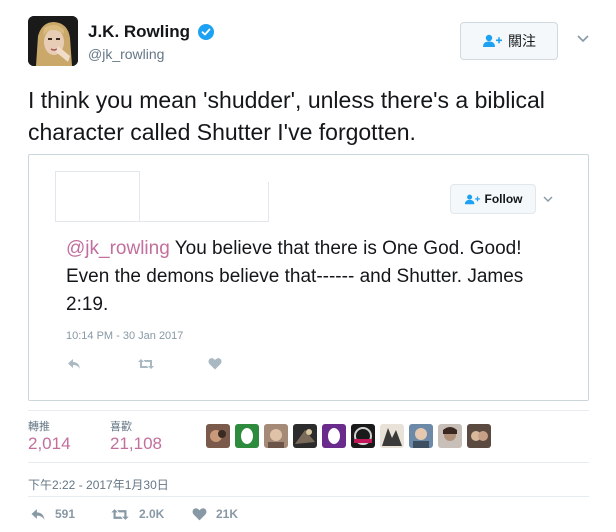 This screenshot has width=616, height=532. What do you see at coordinates (126, 54) in the screenshot?
I see `author-handle: @jk_rowling` at bounding box center [126, 54].